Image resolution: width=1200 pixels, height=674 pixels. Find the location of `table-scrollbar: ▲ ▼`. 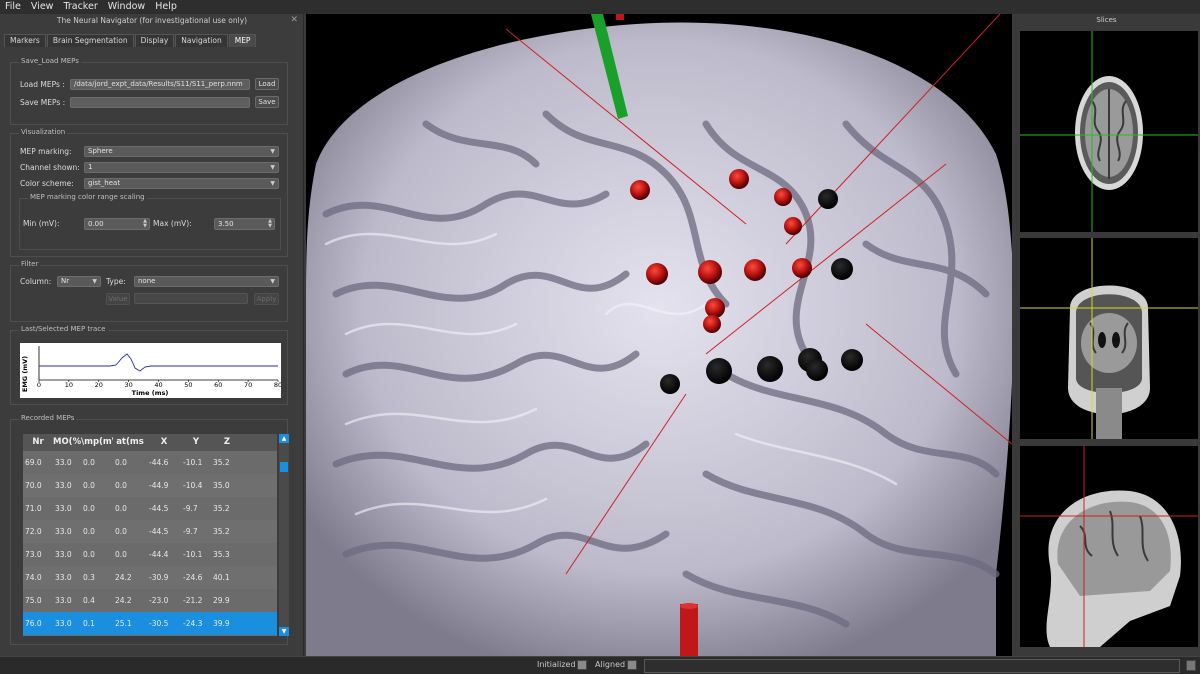

table-scrollbar: ▲ ▼ is located at coordinates (284, 535).